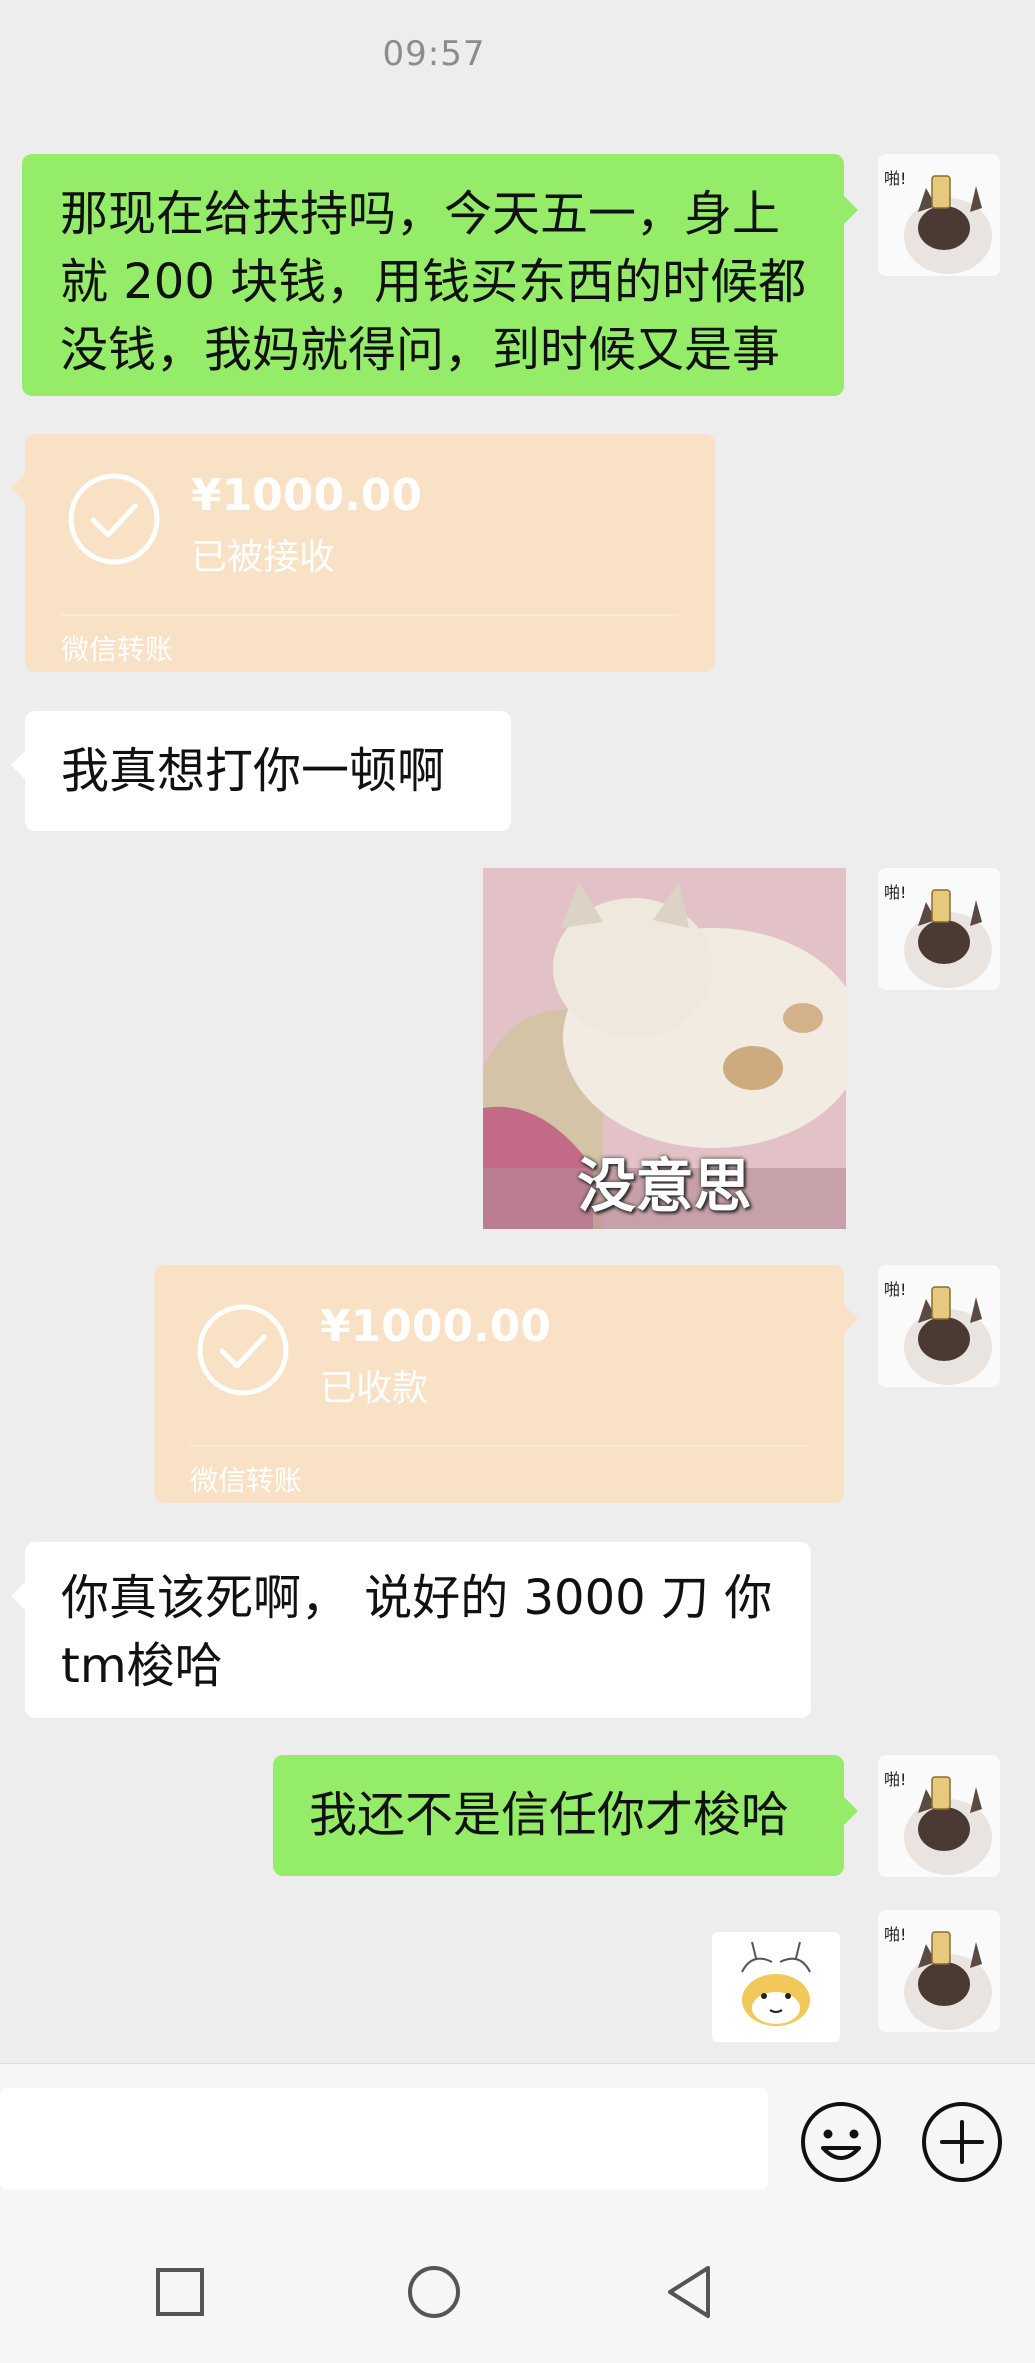  Describe the element at coordinates (263, 557) in the screenshot. I see `transfer-status: 已被接收` at that location.